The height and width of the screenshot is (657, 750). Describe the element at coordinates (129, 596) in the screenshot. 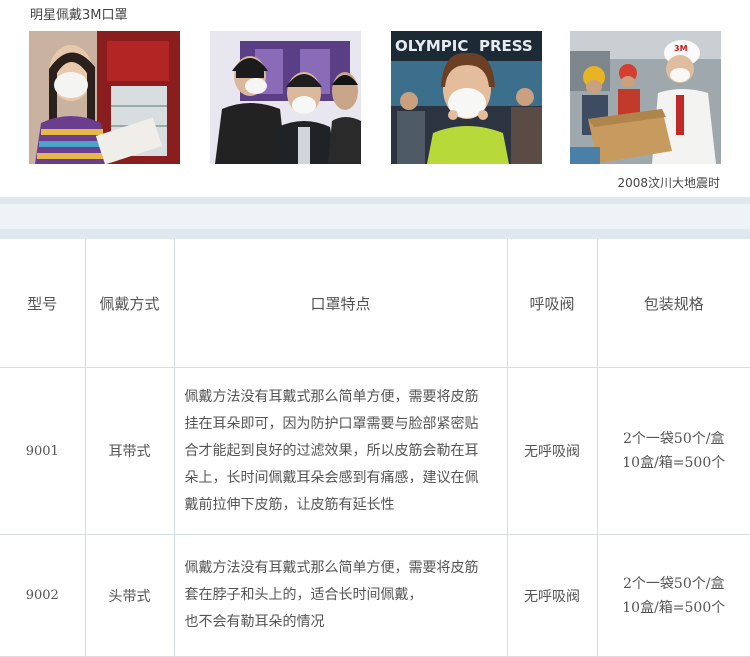

I see `cell-wearing: 头带式` at that location.